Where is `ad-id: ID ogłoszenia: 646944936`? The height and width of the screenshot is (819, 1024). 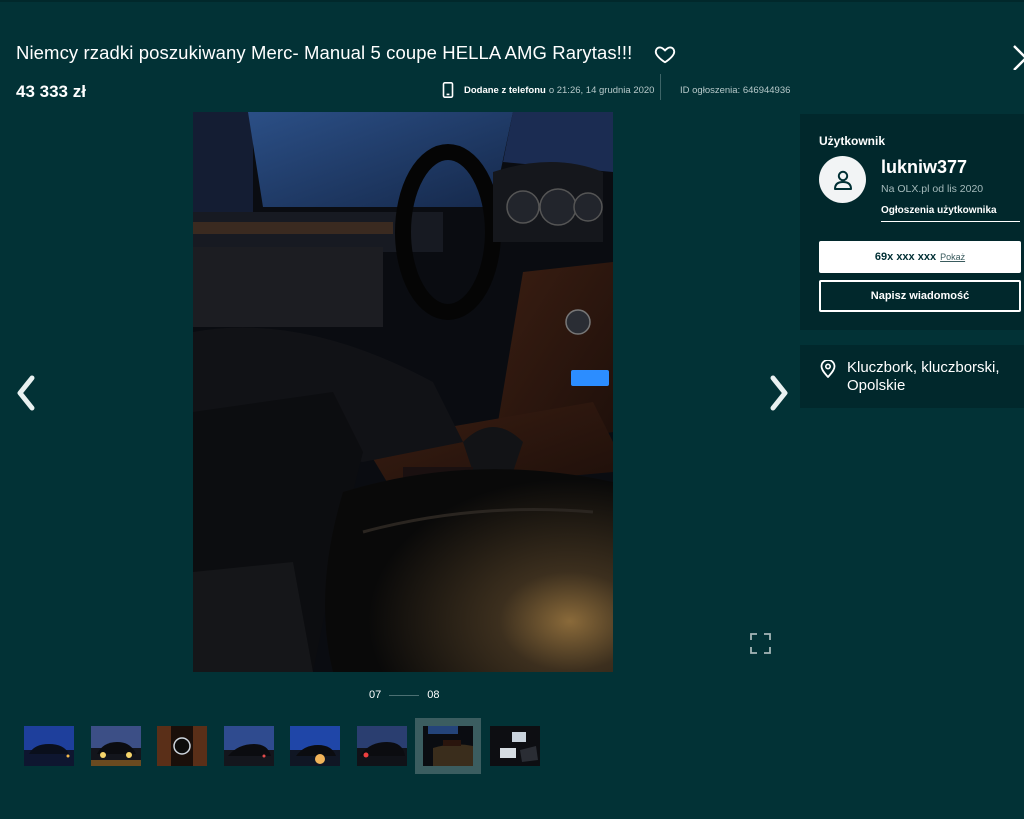
ad-id: ID ogłoszenia: 646944936 is located at coordinates (735, 90).